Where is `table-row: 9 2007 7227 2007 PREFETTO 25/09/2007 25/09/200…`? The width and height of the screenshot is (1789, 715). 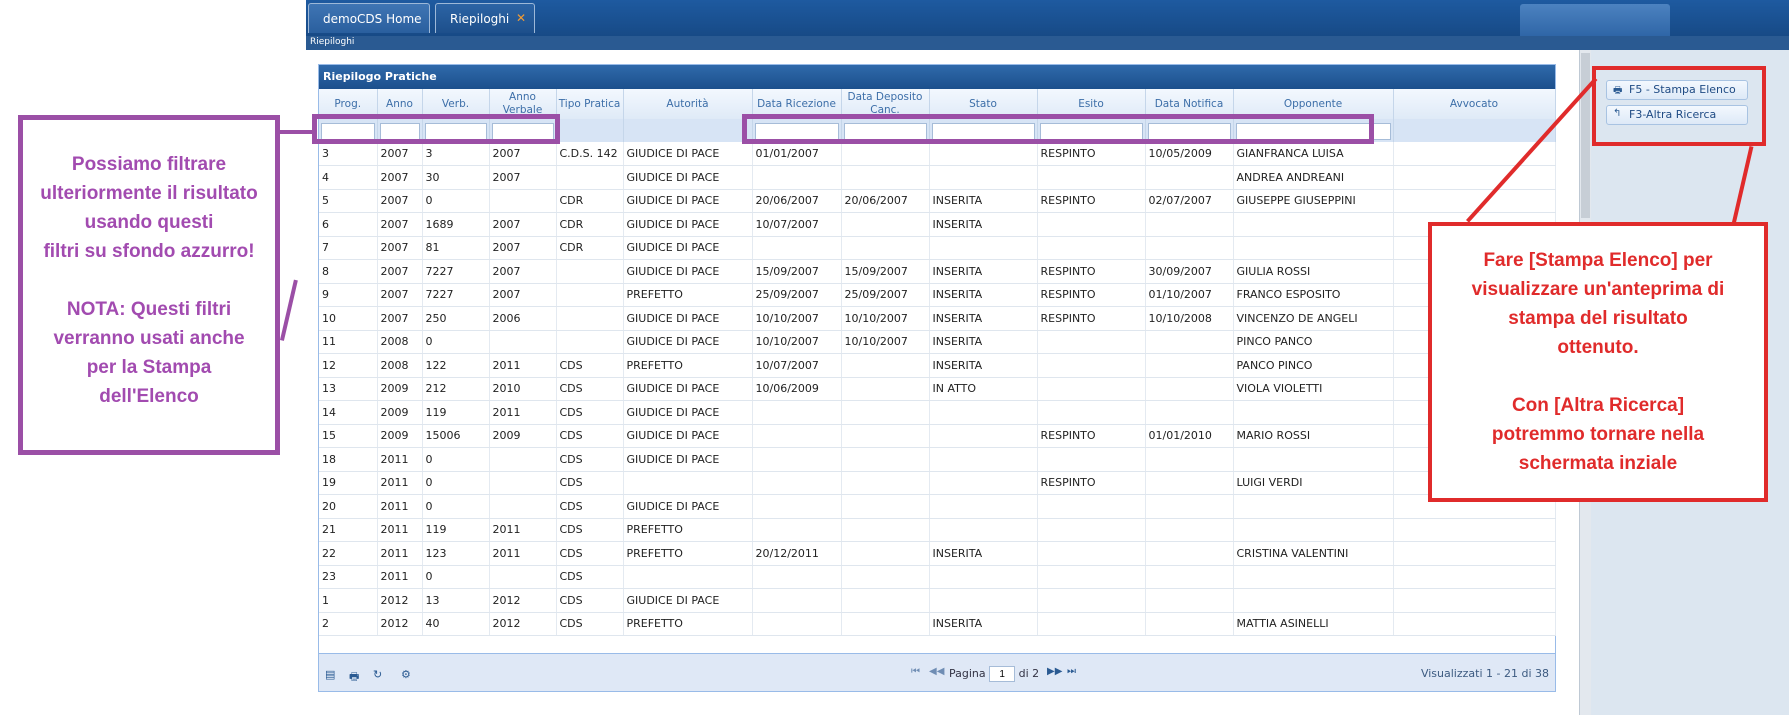 table-row: 9 2007 7227 2007 PREFETTO 25/09/2007 25/09/200… is located at coordinates (937, 295).